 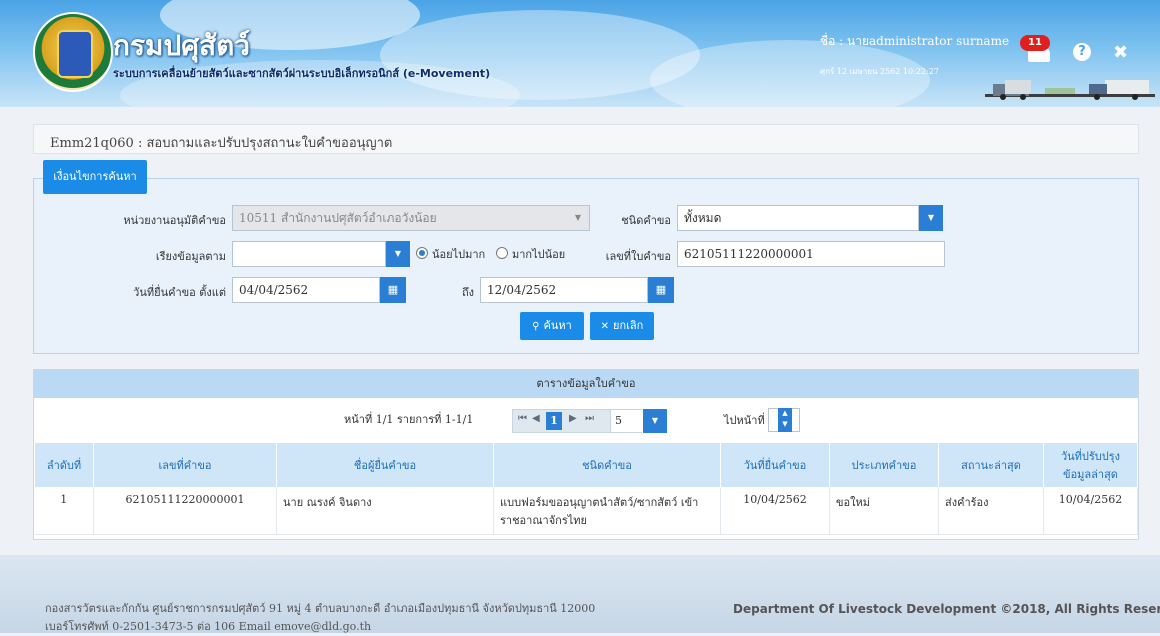 I want to click on cell-applicant: นาย ณรงค์ จินดาง, so click(x=385, y=511).